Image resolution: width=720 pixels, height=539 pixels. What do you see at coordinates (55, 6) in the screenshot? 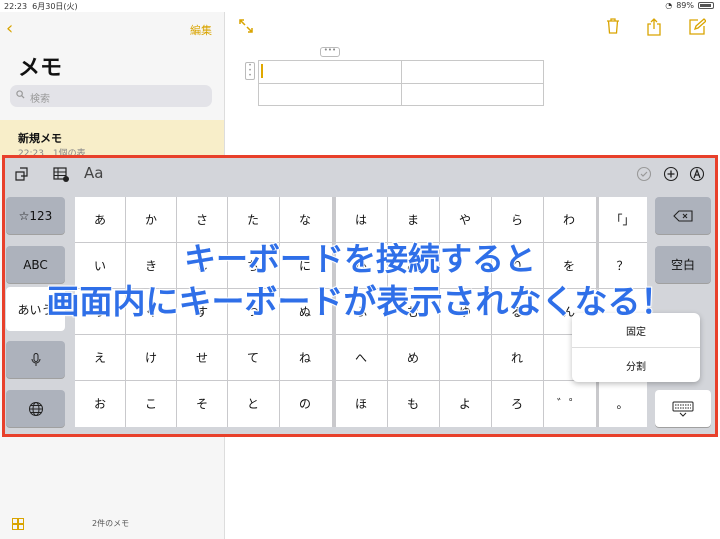
I see `status-date: 6月30日(火)` at bounding box center [55, 6].